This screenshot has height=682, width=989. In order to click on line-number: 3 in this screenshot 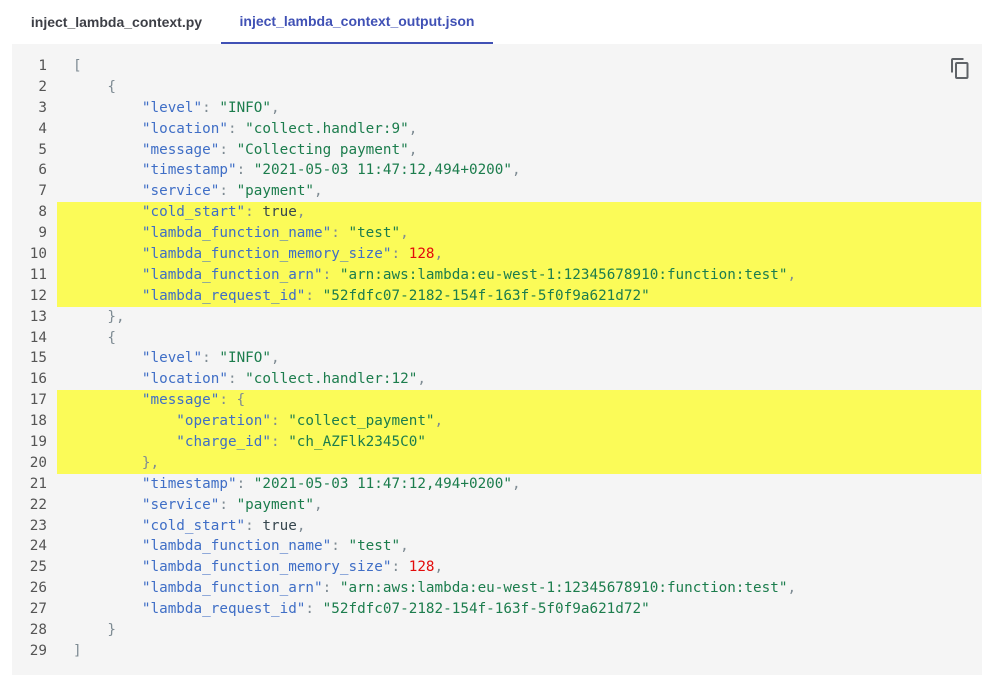, I will do `click(42, 107)`.